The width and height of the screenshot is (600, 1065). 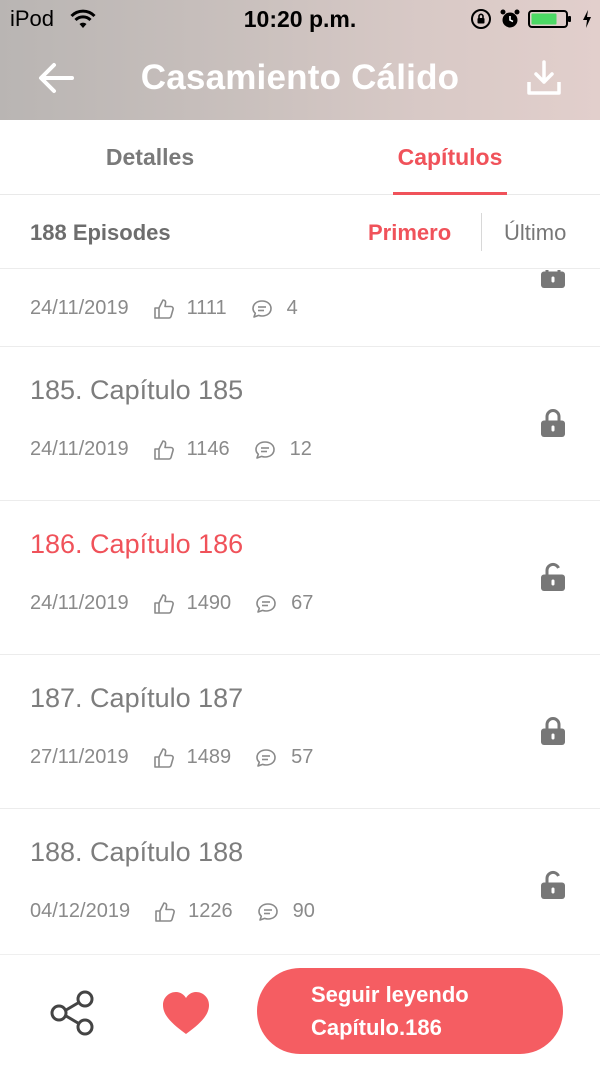 What do you see at coordinates (302, 757) in the screenshot?
I see `episode-comments: 57` at bounding box center [302, 757].